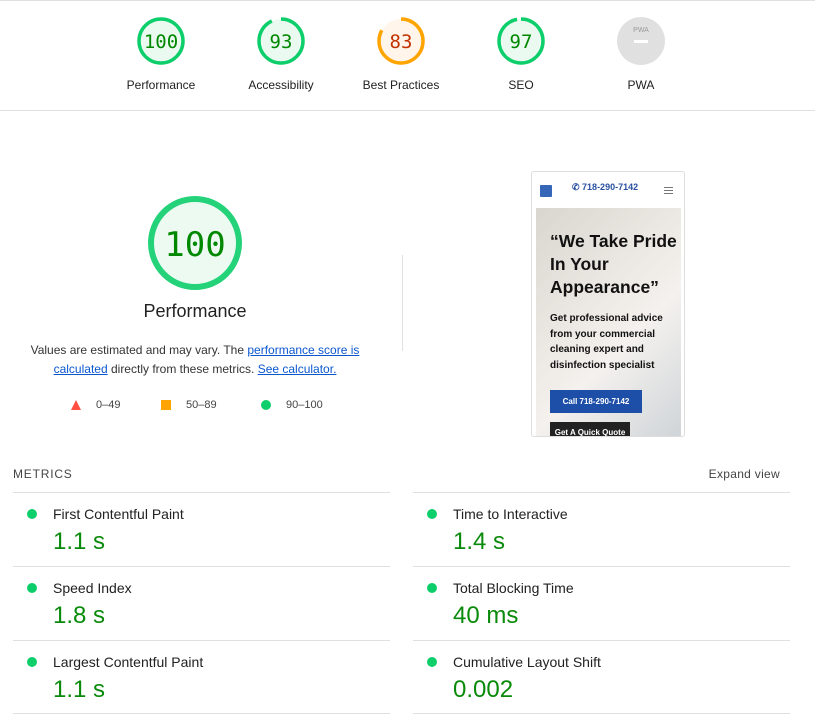  Describe the element at coordinates (195, 311) in the screenshot. I see `main-title: Performance` at that location.